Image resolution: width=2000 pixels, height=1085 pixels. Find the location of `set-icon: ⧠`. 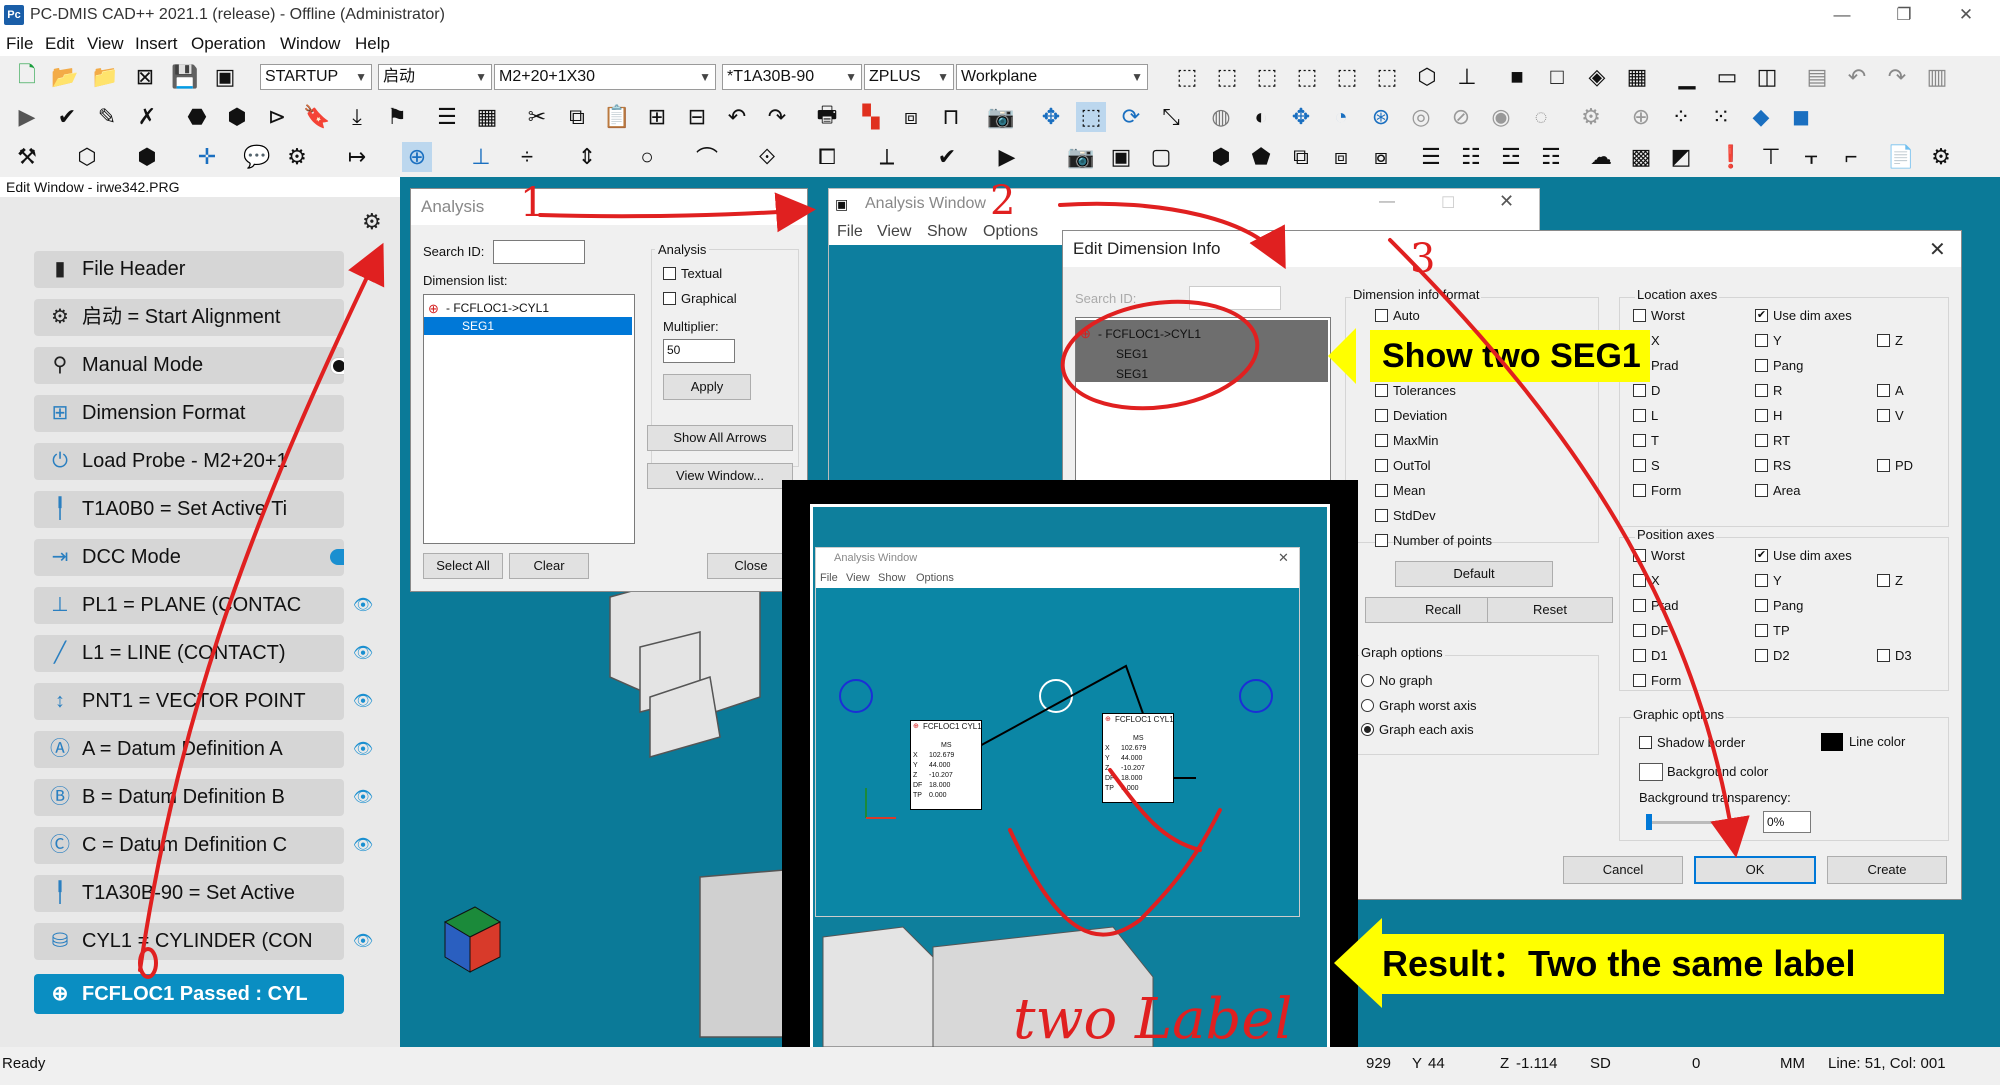

set-icon: ⧠ is located at coordinates (827, 157).